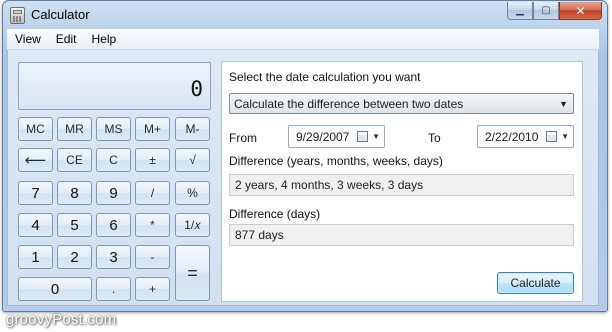  I want to click on close-icon: ✕, so click(580, 10).